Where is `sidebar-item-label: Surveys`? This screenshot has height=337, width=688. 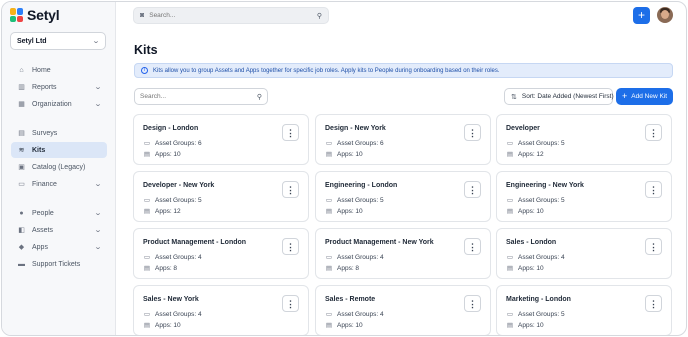 sidebar-item-label: Surveys is located at coordinates (45, 133).